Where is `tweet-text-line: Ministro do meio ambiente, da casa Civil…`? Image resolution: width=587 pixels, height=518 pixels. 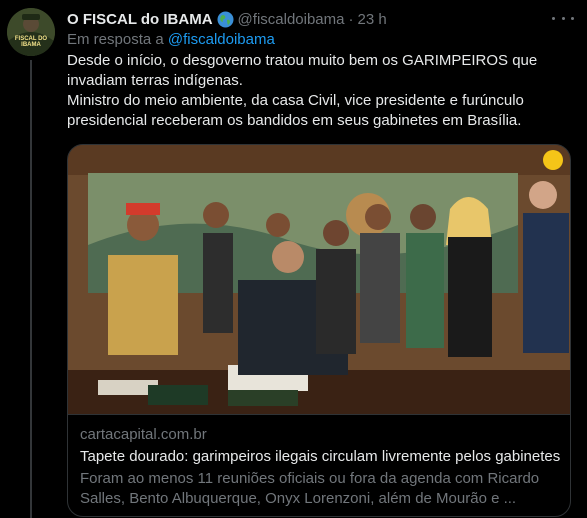
tweet-text-line: Ministro do meio ambiente, da casa Civil… is located at coordinates (295, 110).